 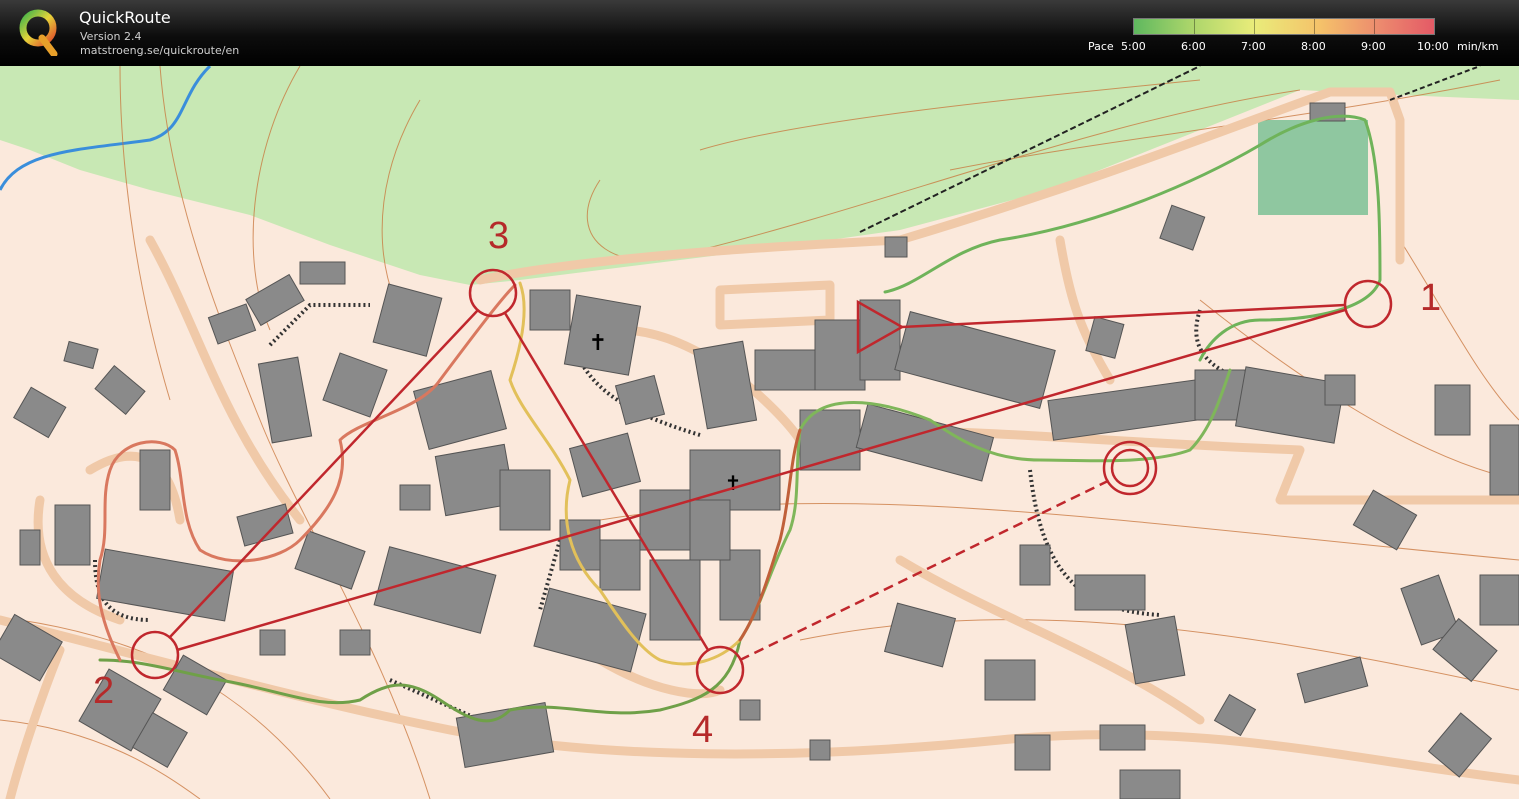 What do you see at coordinates (1373, 46) in the screenshot?
I see `pace-tick-label: 9:00` at bounding box center [1373, 46].